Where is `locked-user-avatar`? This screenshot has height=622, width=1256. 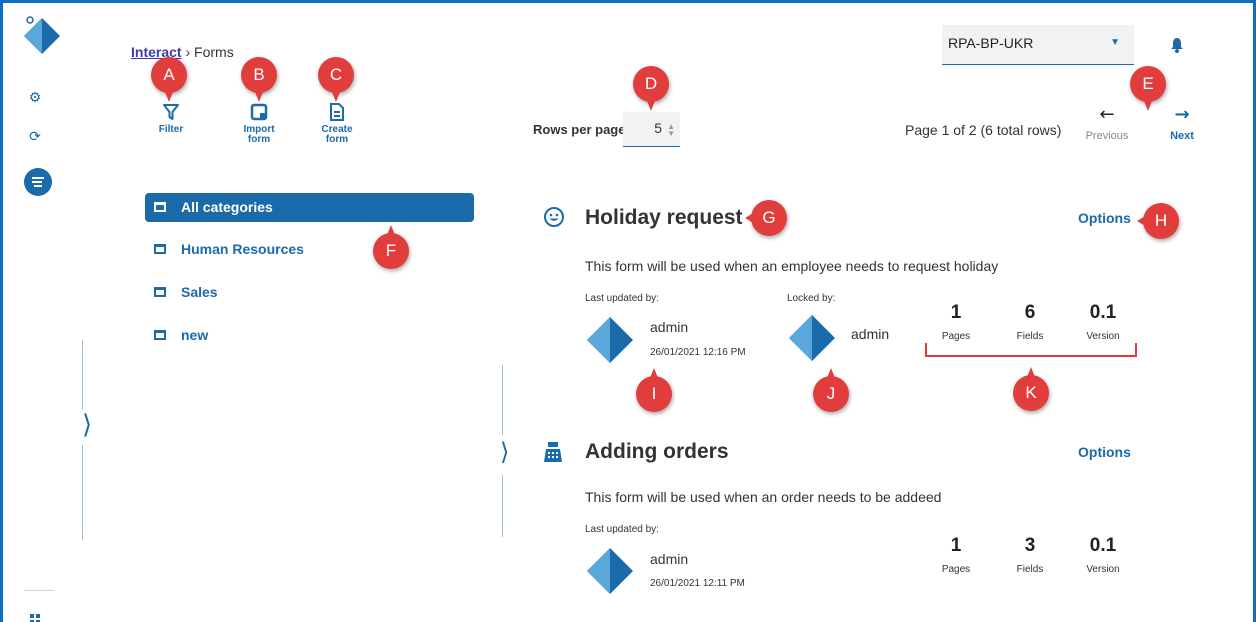
locked-user-avatar is located at coordinates (812, 338).